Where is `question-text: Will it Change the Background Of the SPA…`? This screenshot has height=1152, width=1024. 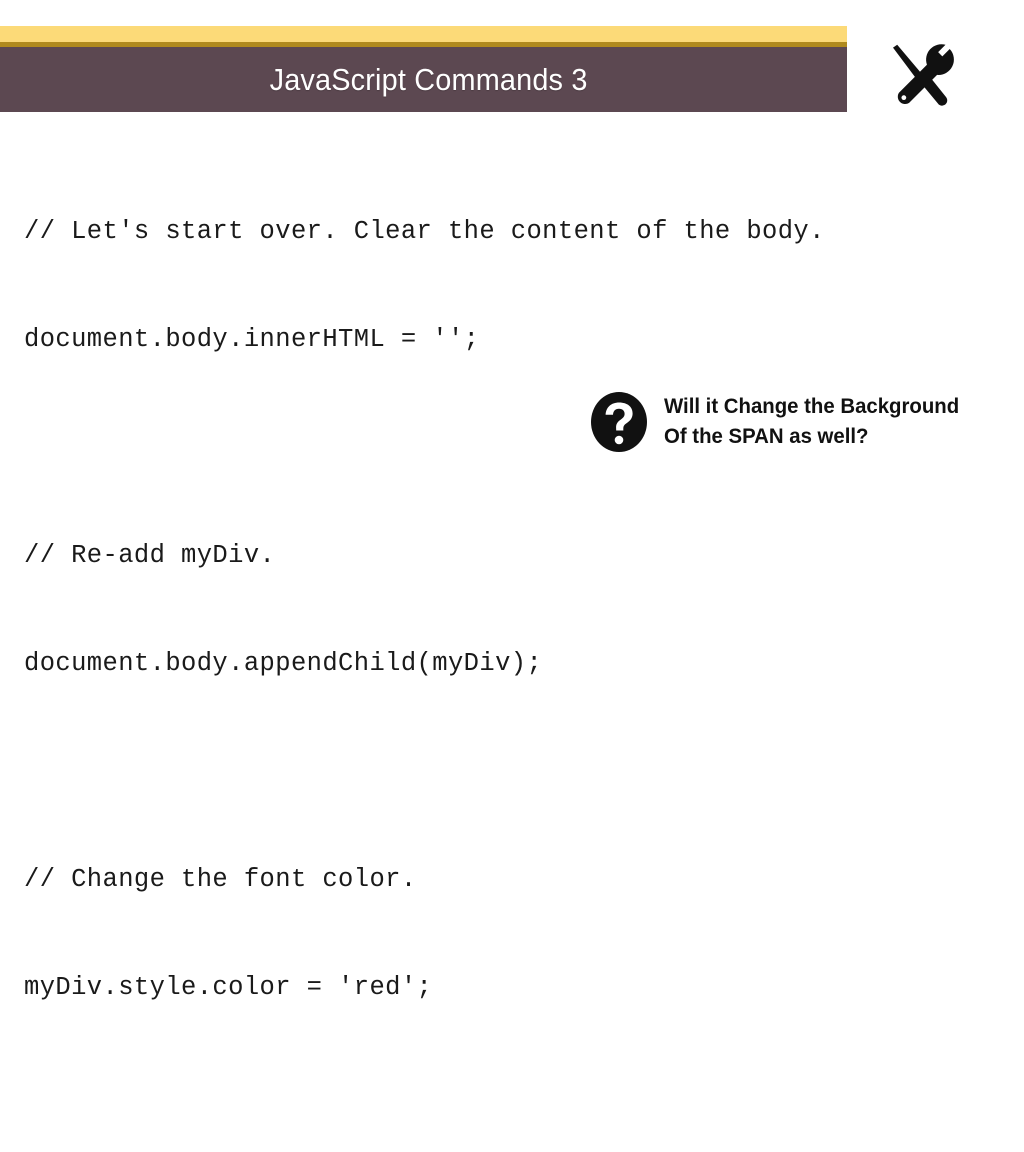
question-text: Will it Change the Background Of the SPA… is located at coordinates (812, 421).